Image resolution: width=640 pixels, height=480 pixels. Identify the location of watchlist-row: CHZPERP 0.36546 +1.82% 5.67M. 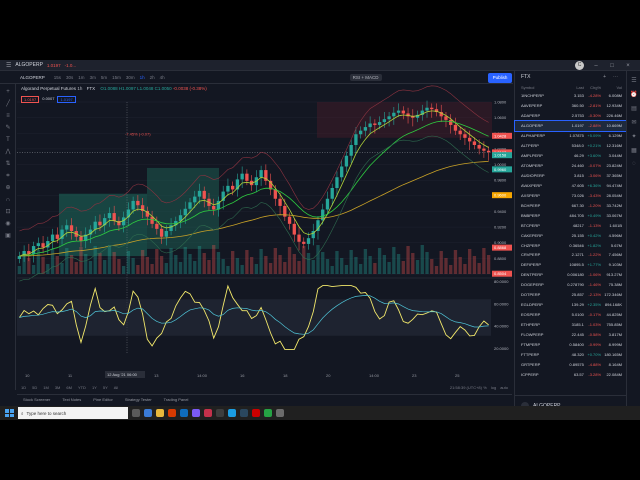
(570, 245).